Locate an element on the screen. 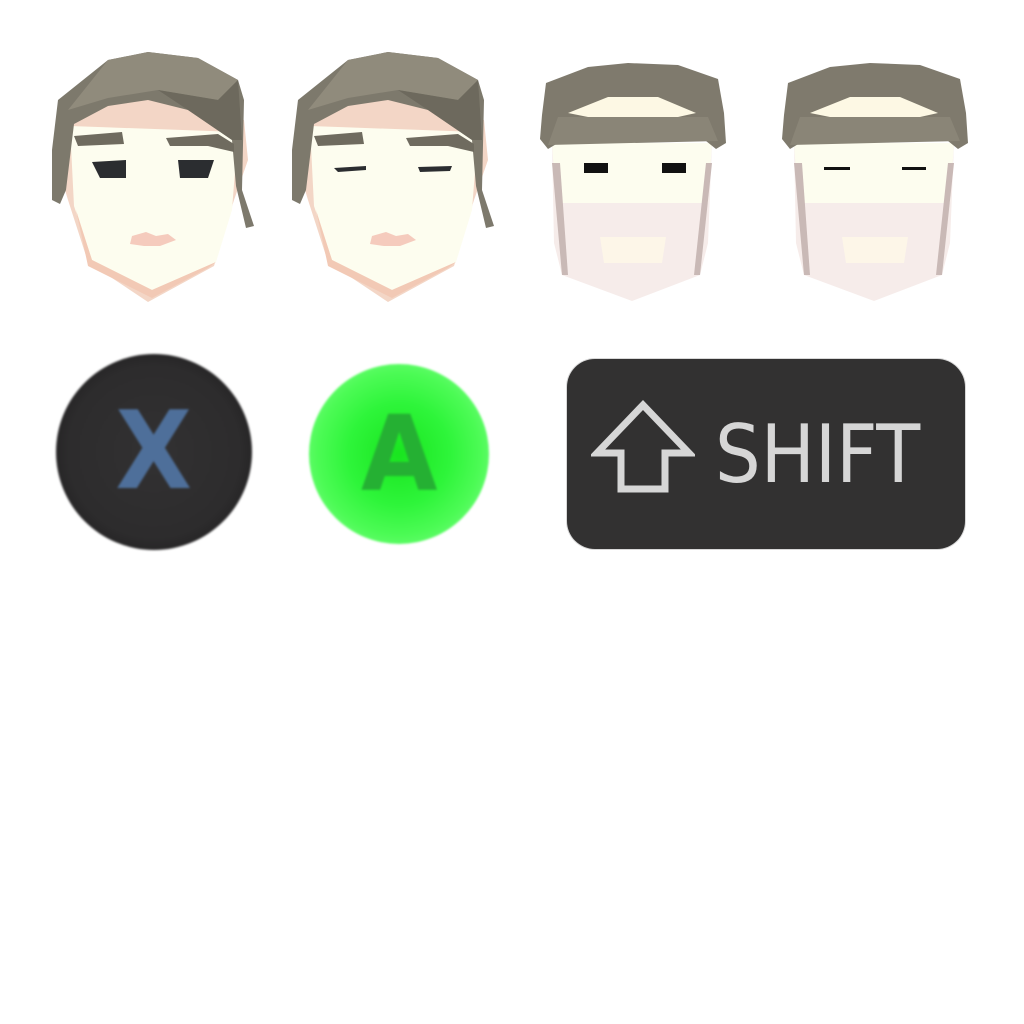 The height and width of the screenshot is (1024, 1024). a-button: A is located at coordinates (399, 454).